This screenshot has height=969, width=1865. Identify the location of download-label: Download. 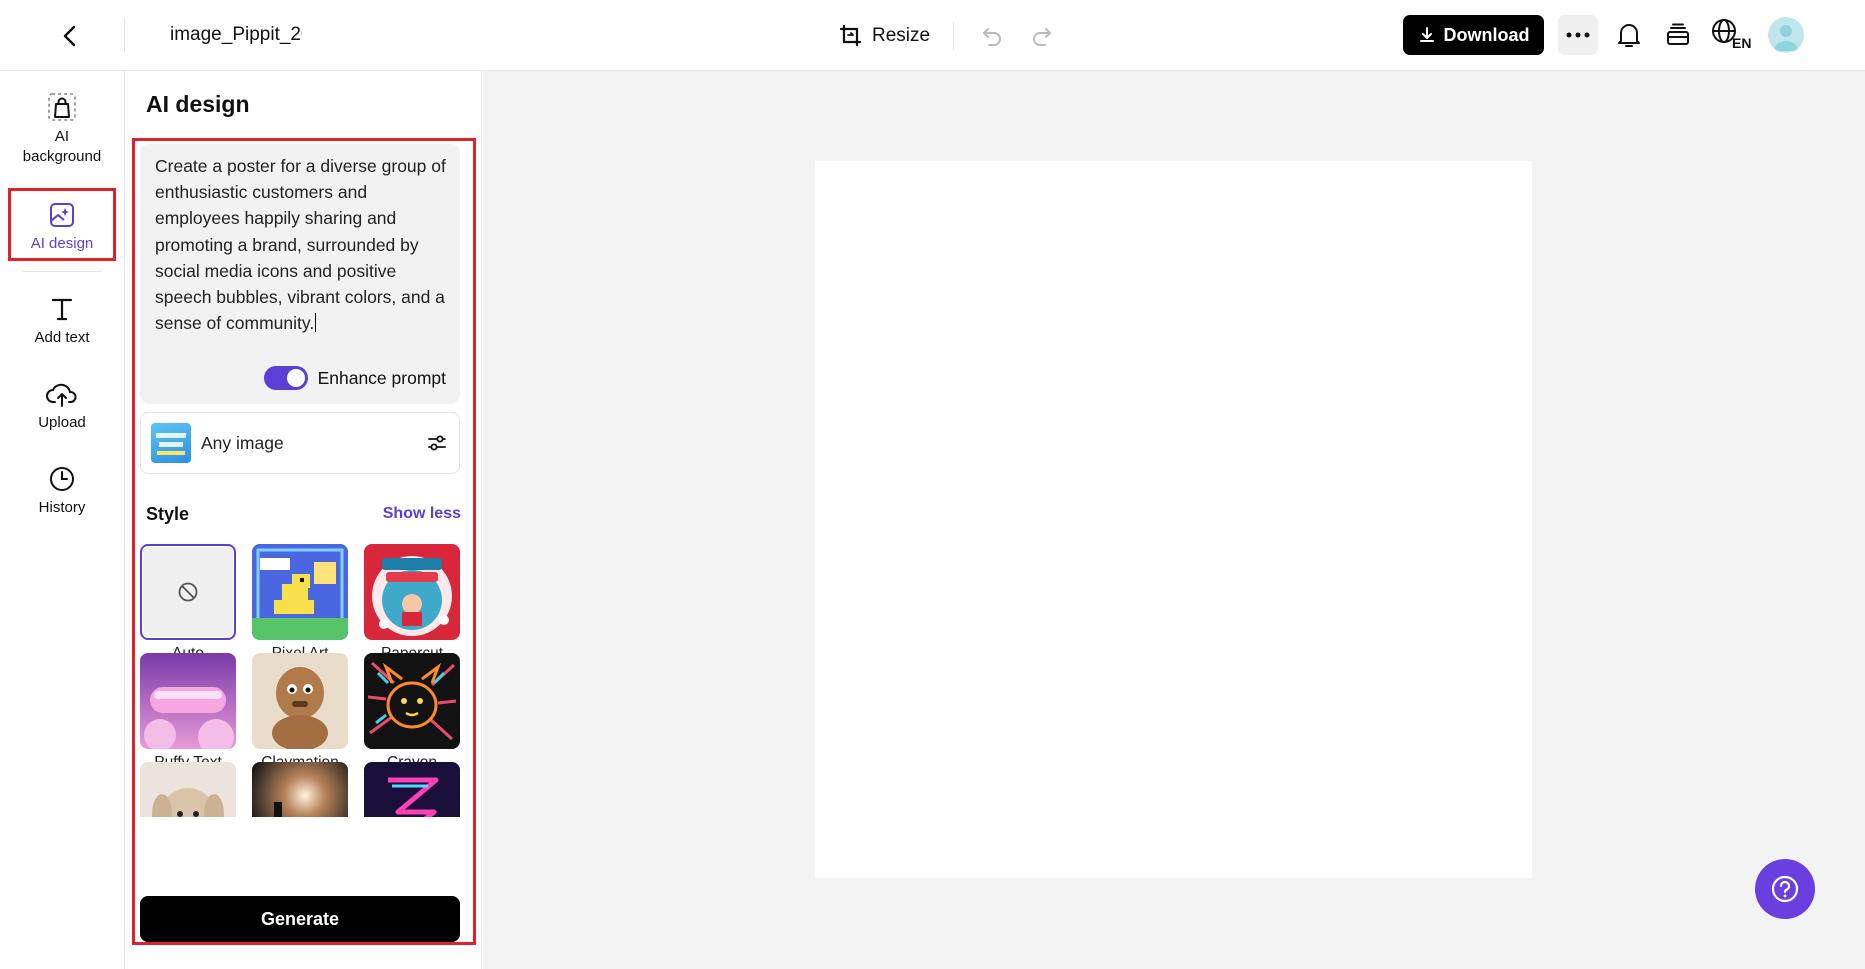
(1486, 34).